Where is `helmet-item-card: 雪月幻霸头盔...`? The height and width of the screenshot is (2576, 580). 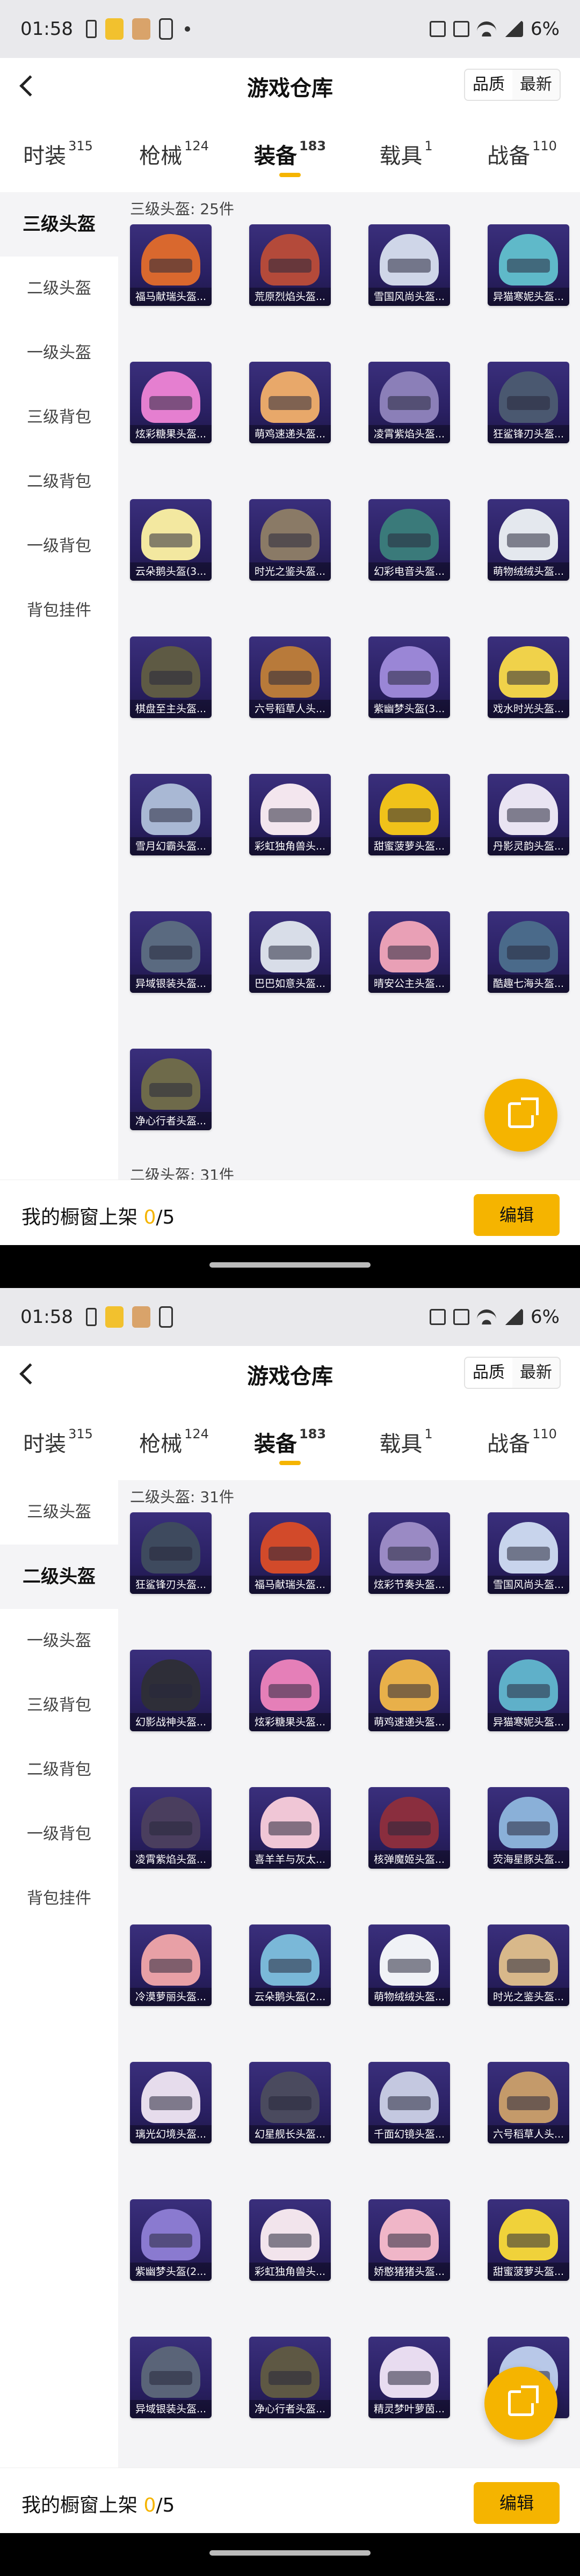
helmet-item-card: 雪月幻霸头盔... is located at coordinates (171, 814).